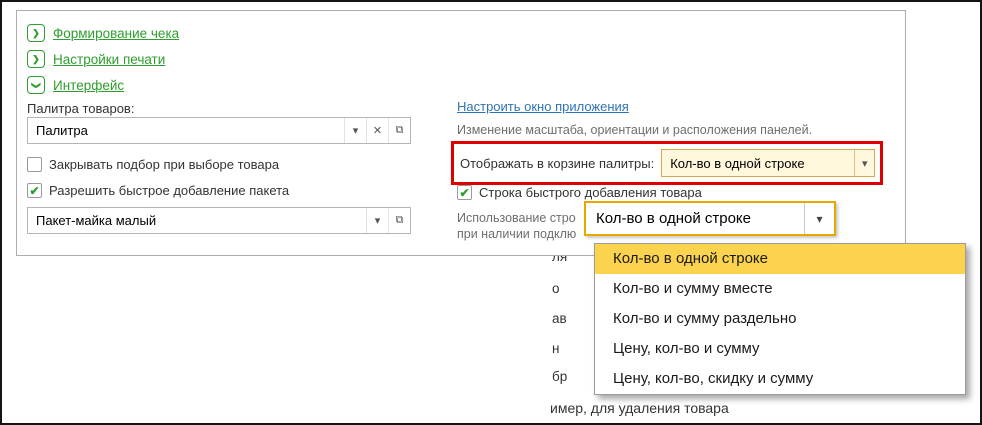  I want to click on dropdown-option: Кол-во и сумму раздельно, so click(780, 319).